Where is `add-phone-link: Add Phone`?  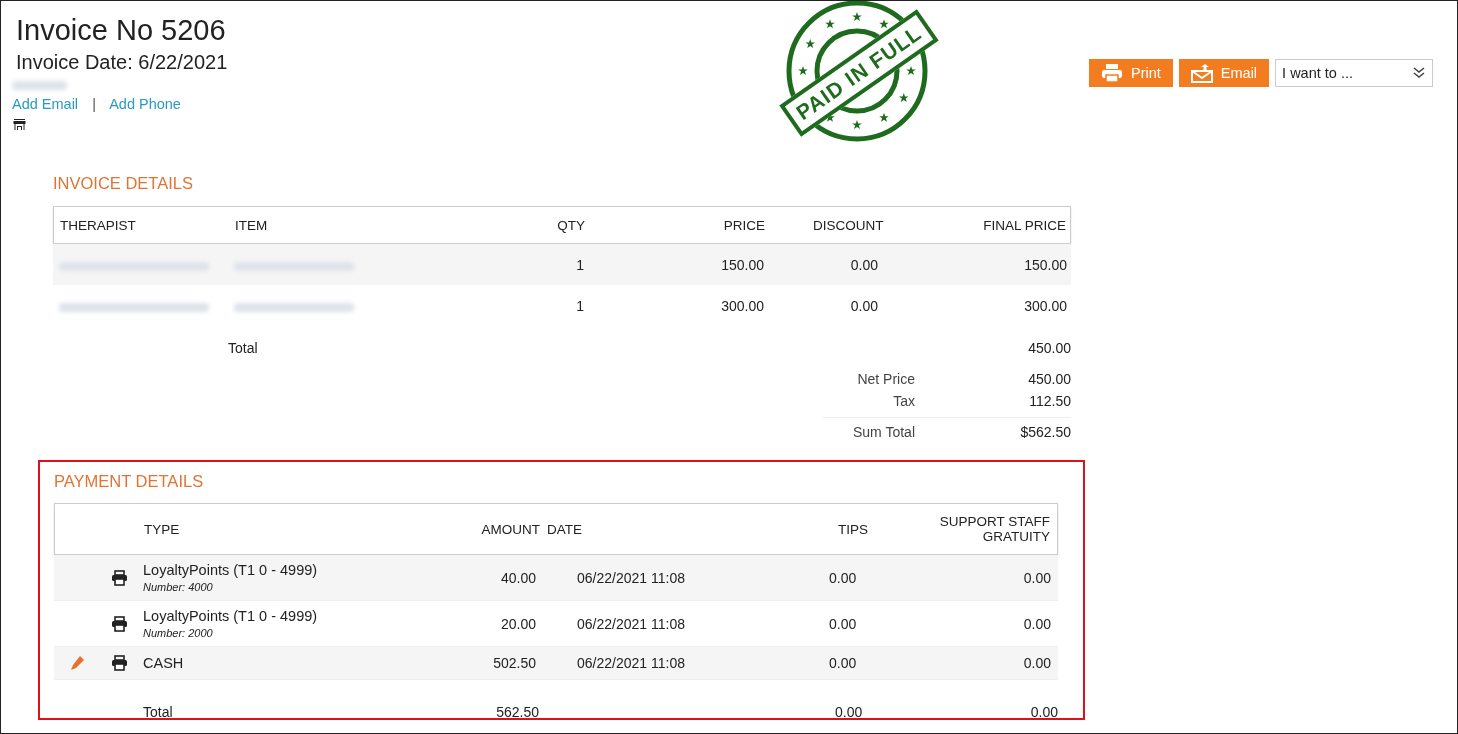
add-phone-link: Add Phone is located at coordinates (145, 104).